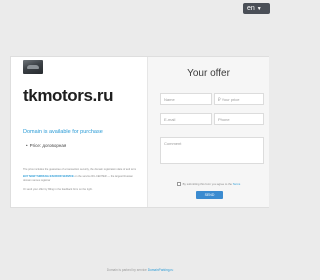  I want to click on consent-checkbox, so click(178, 184).